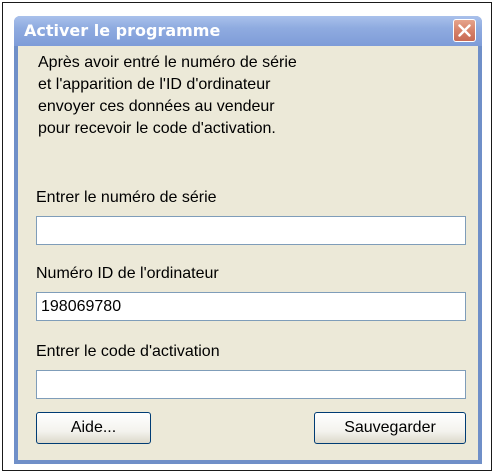  What do you see at coordinates (251, 384) in the screenshot?
I see `activation-code-input` at bounding box center [251, 384].